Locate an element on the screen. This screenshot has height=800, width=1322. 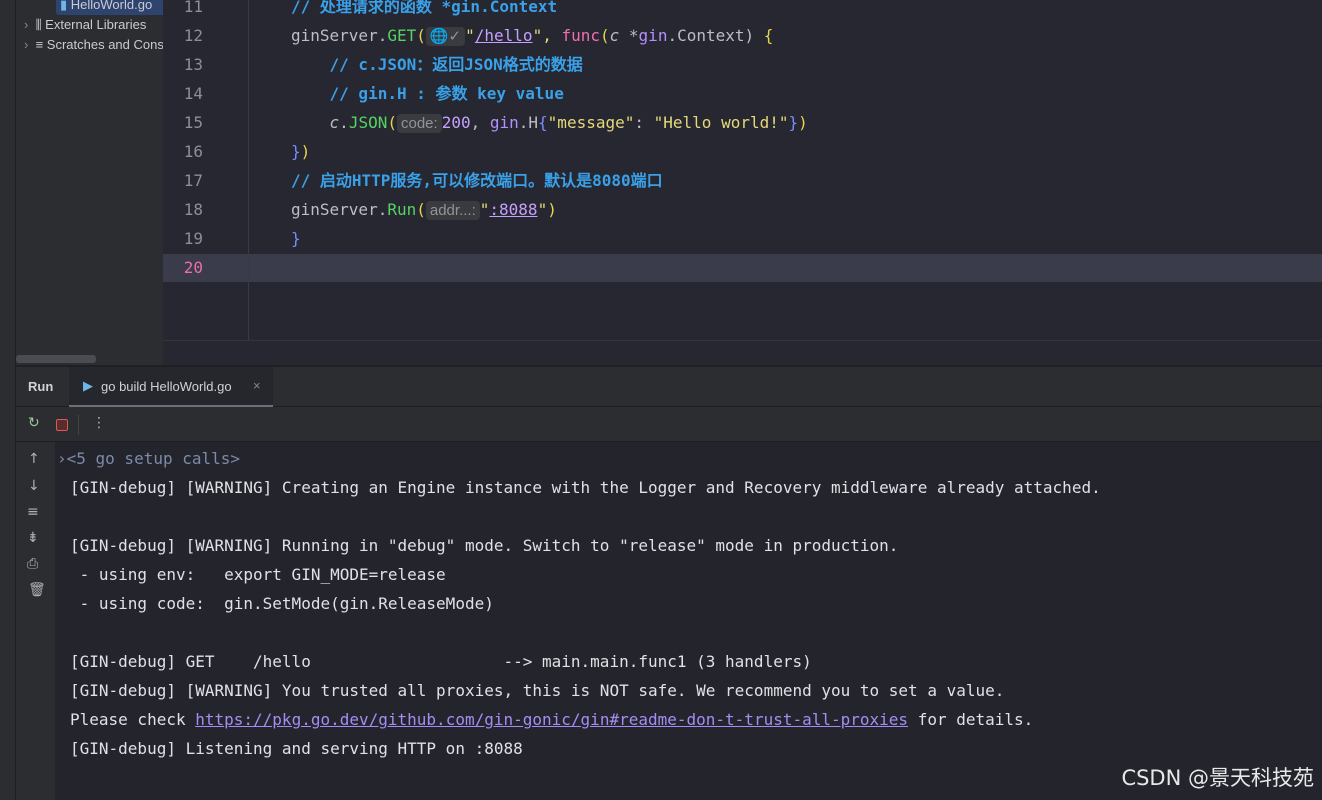
code-token: :8088 is located at coordinates (513, 209).